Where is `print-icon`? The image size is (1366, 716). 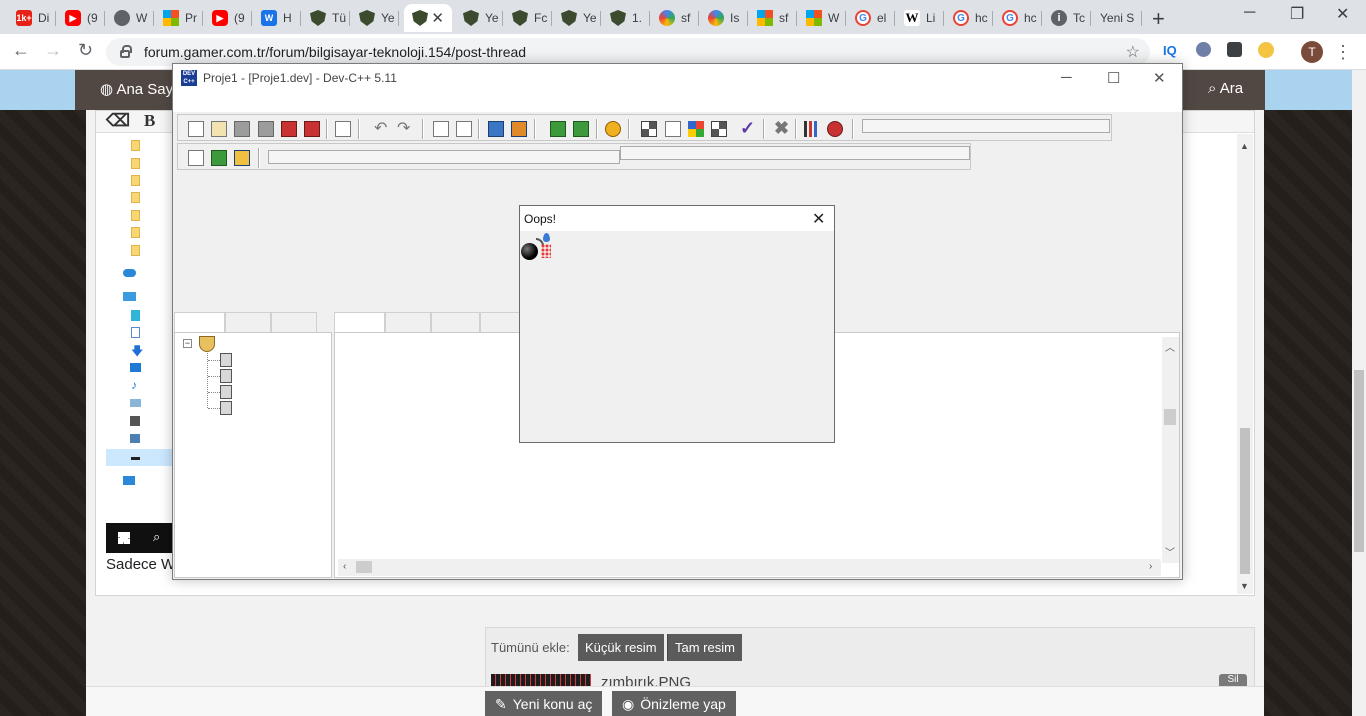
print-icon is located at coordinates (343, 129).